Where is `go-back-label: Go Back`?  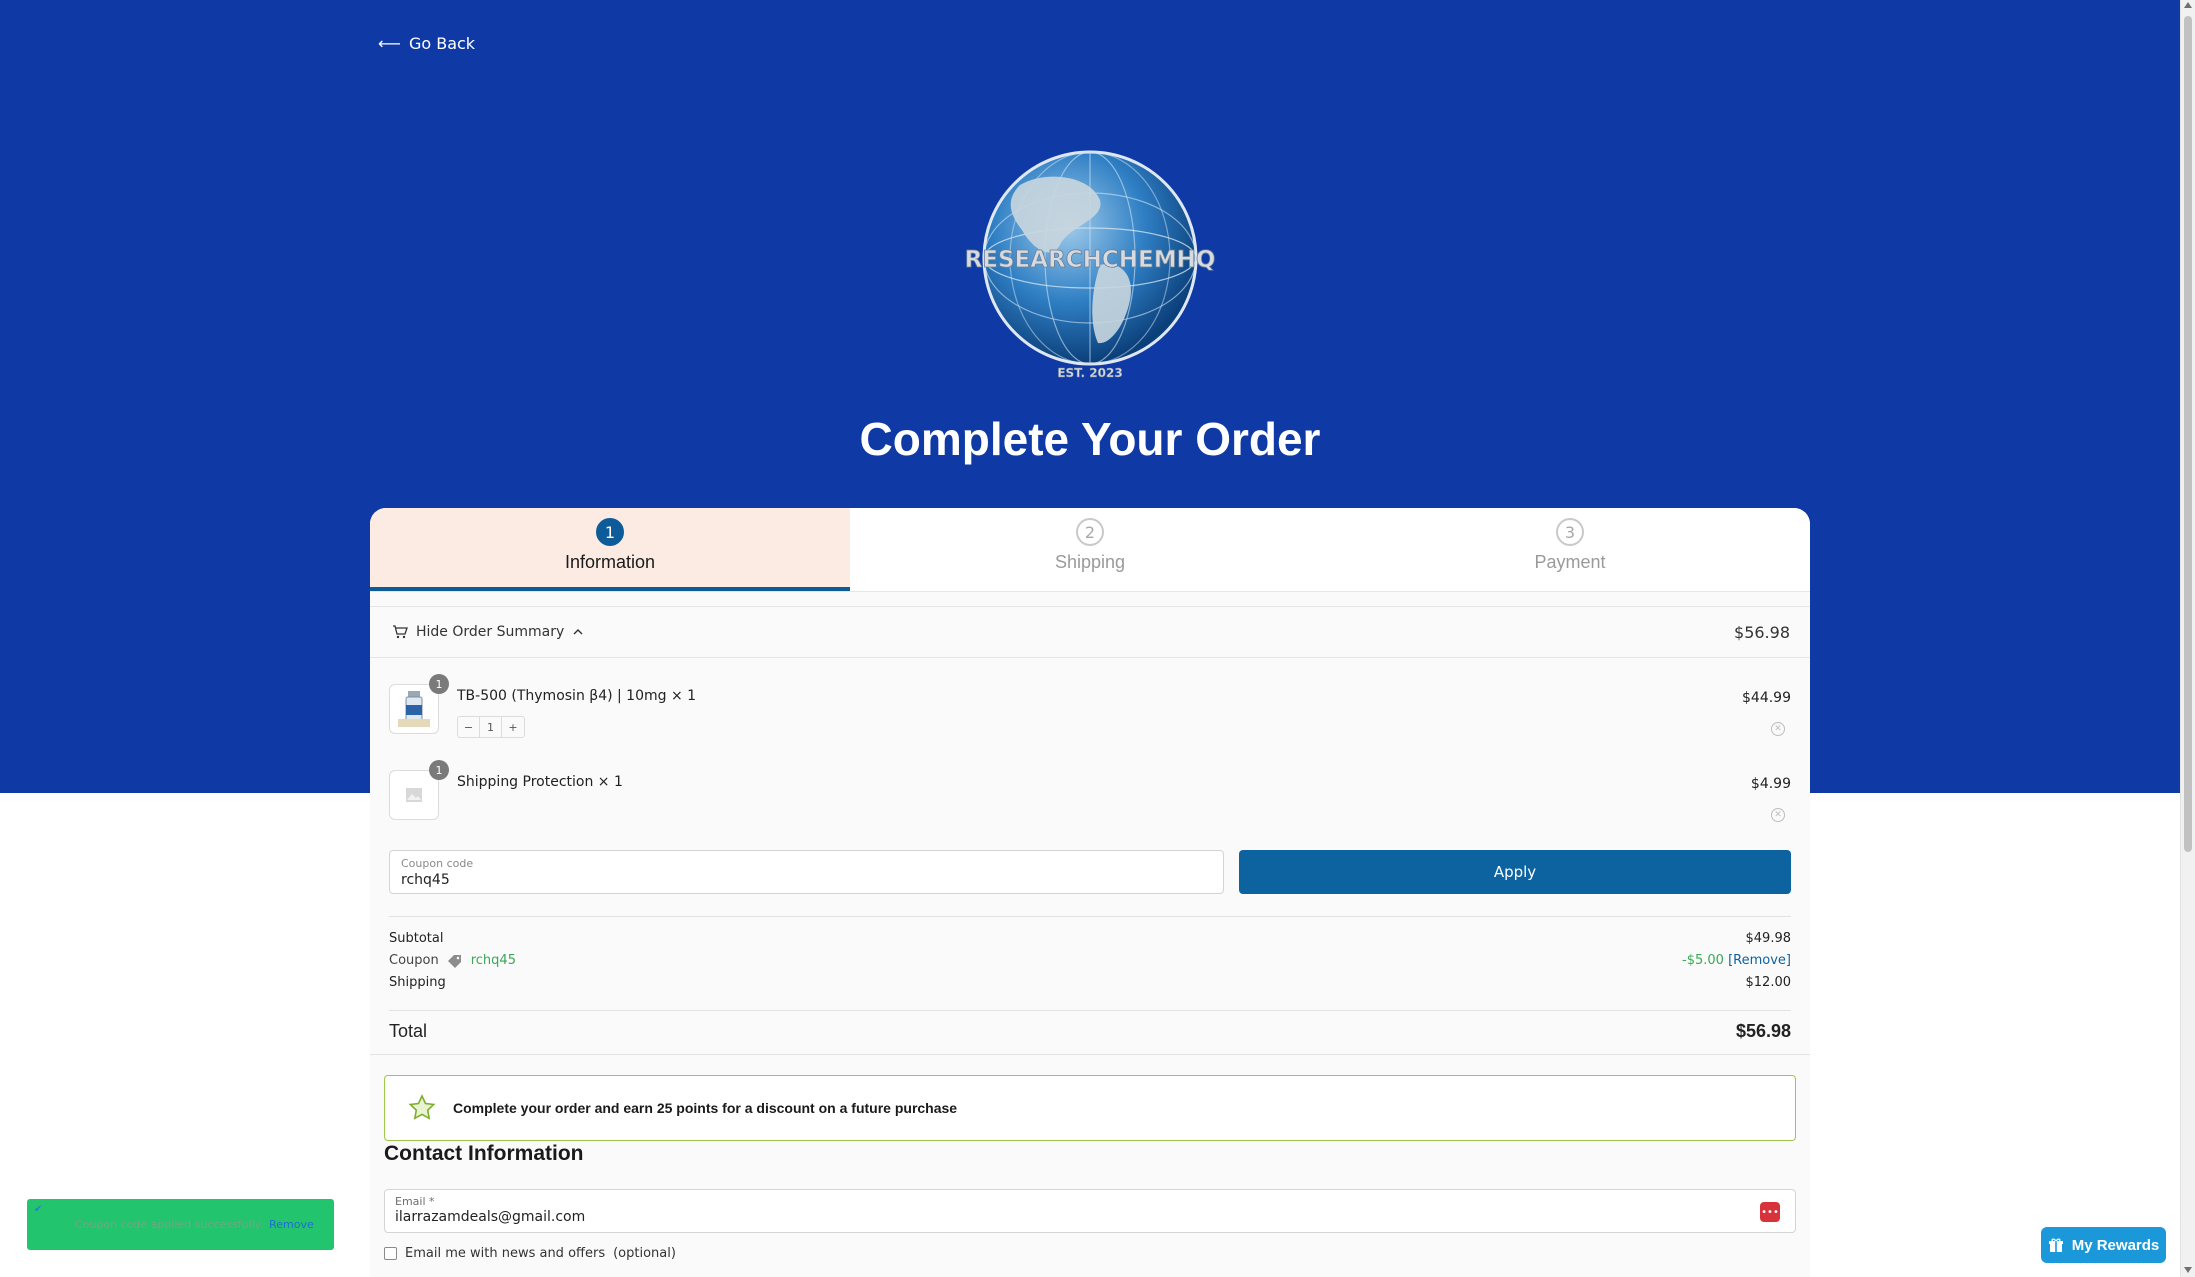
go-back-label: Go Back is located at coordinates (442, 43).